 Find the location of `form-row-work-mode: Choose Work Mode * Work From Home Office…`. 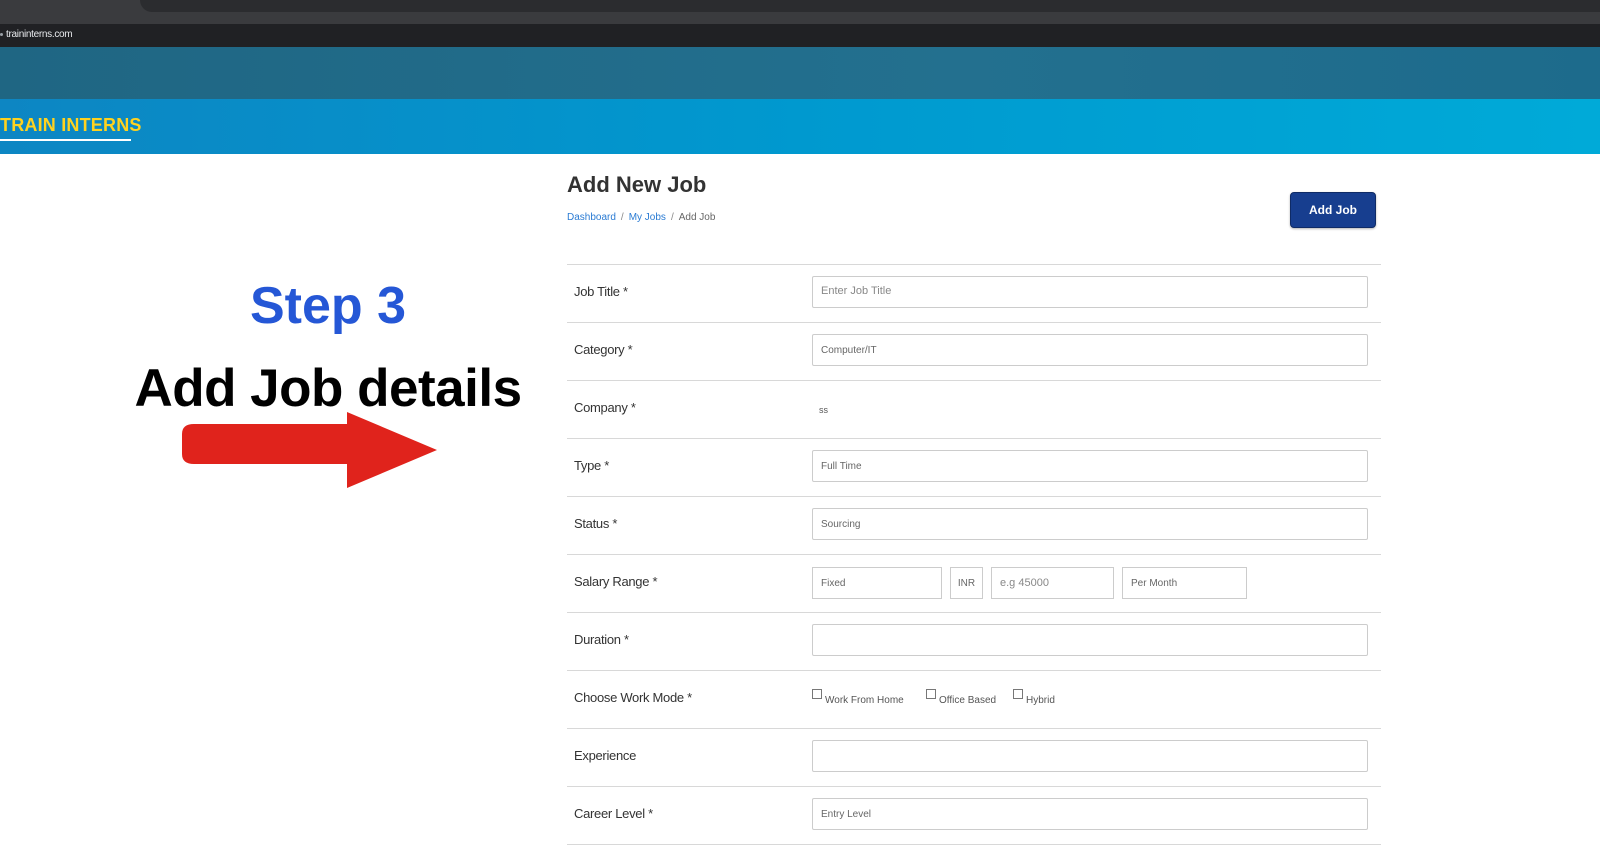

form-row-work-mode: Choose Work Mode * Work From Home Office… is located at coordinates (974, 699).